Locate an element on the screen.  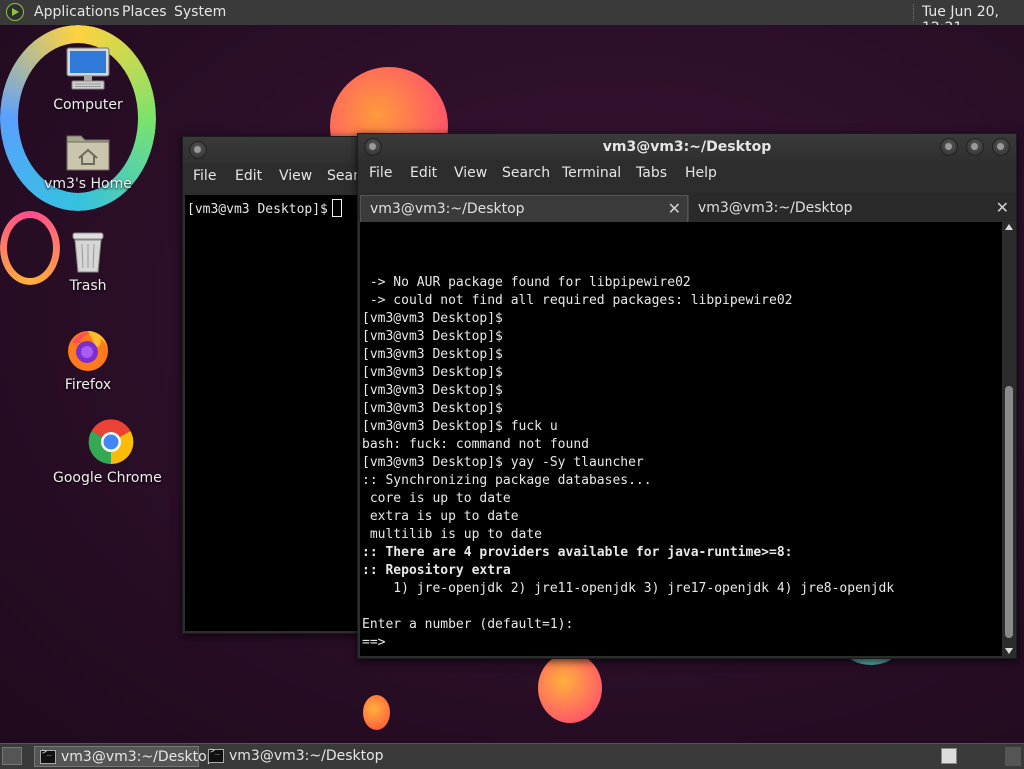
desktop-icon-firefox: Firefox is located at coordinates (88, 359).